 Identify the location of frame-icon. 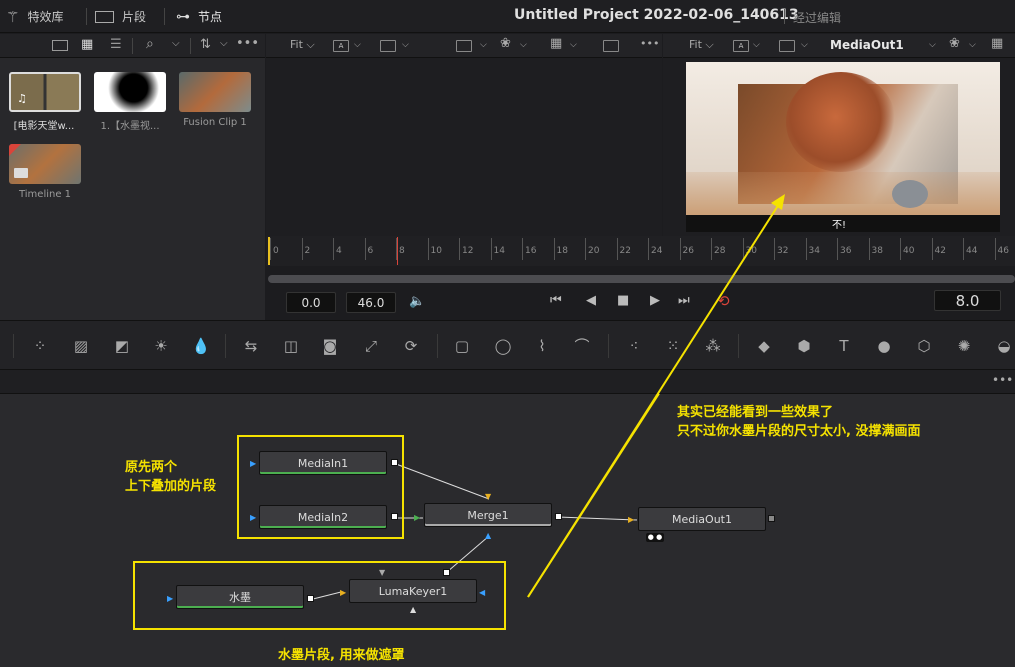
(611, 46).